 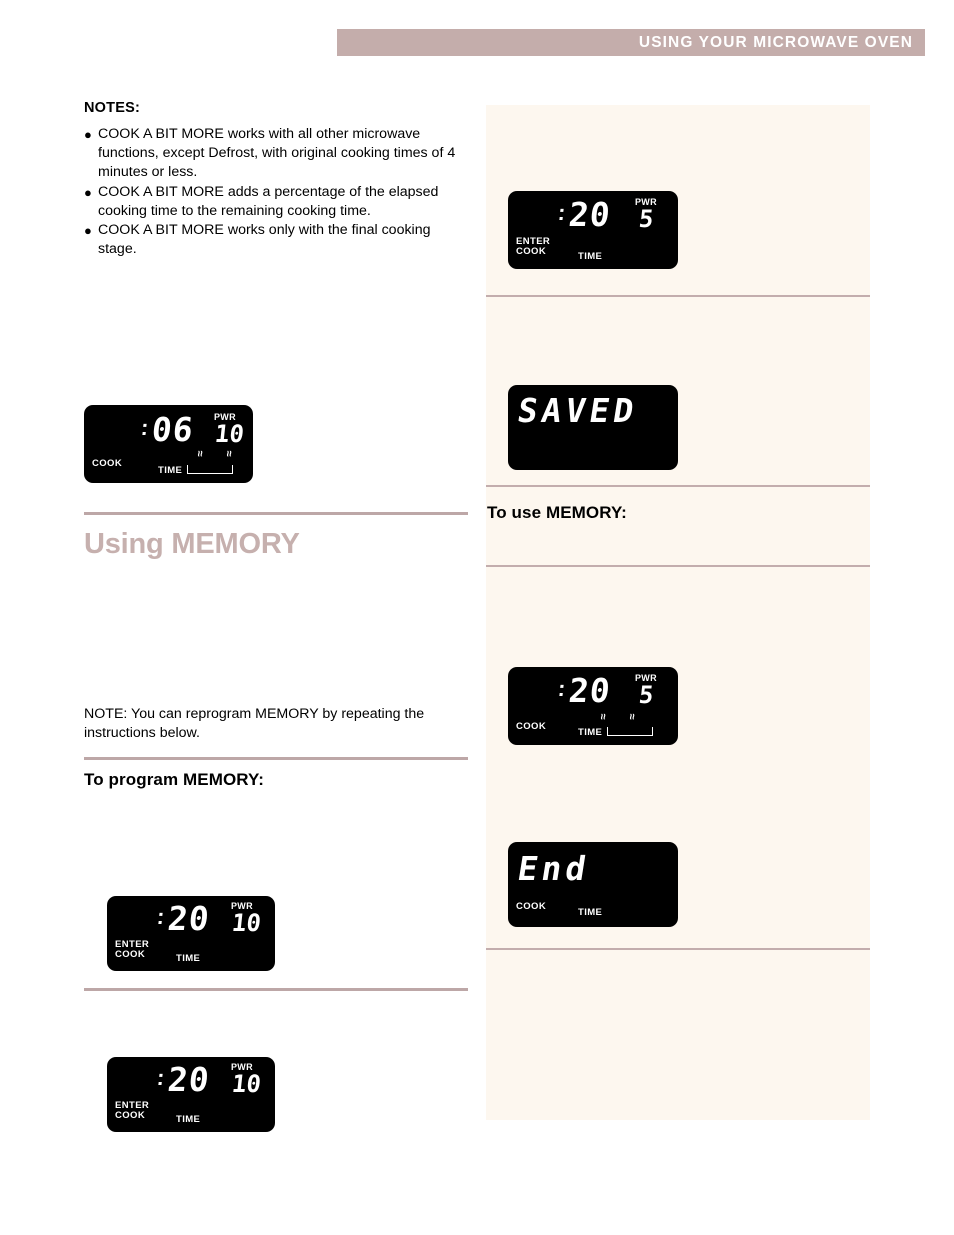 What do you see at coordinates (553, 868) in the screenshot?
I see `lcd-word-value: End` at bounding box center [553, 868].